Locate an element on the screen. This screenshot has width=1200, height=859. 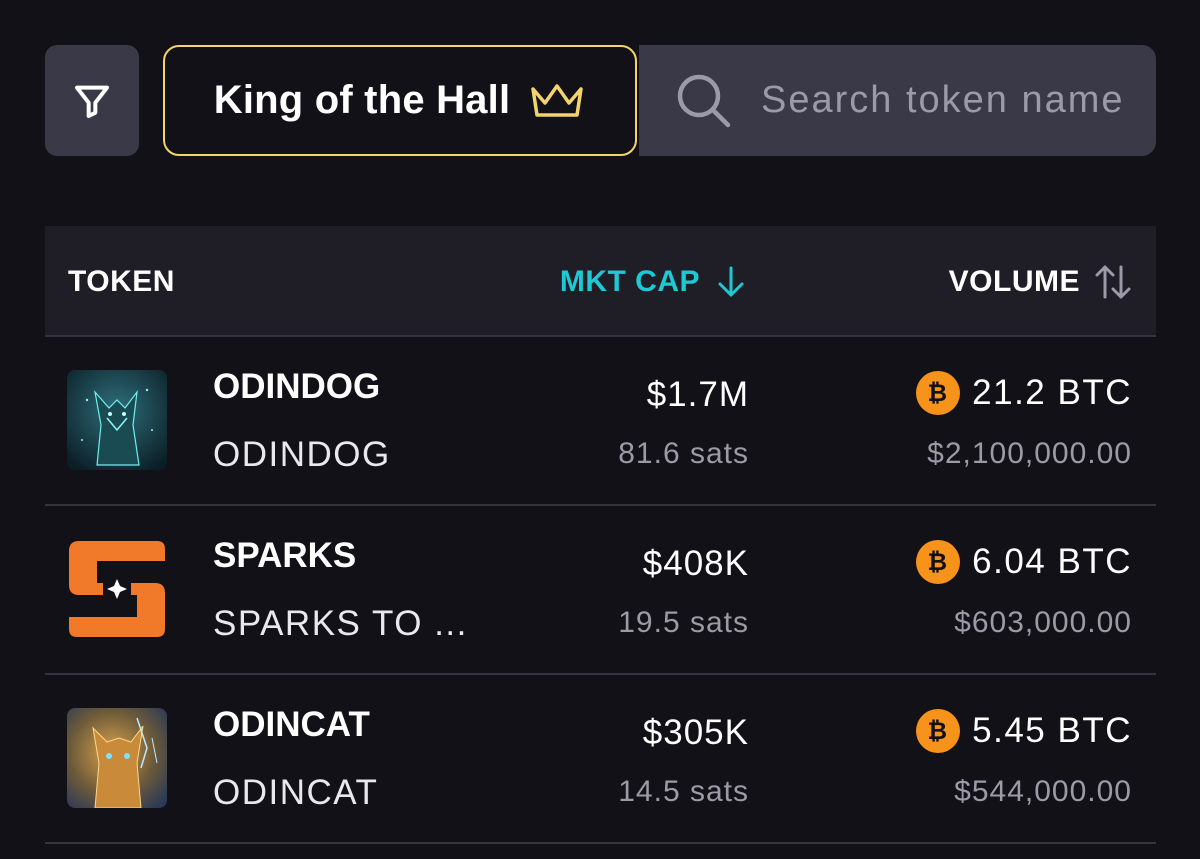
market-cap-value: $305K is located at coordinates (695, 732).